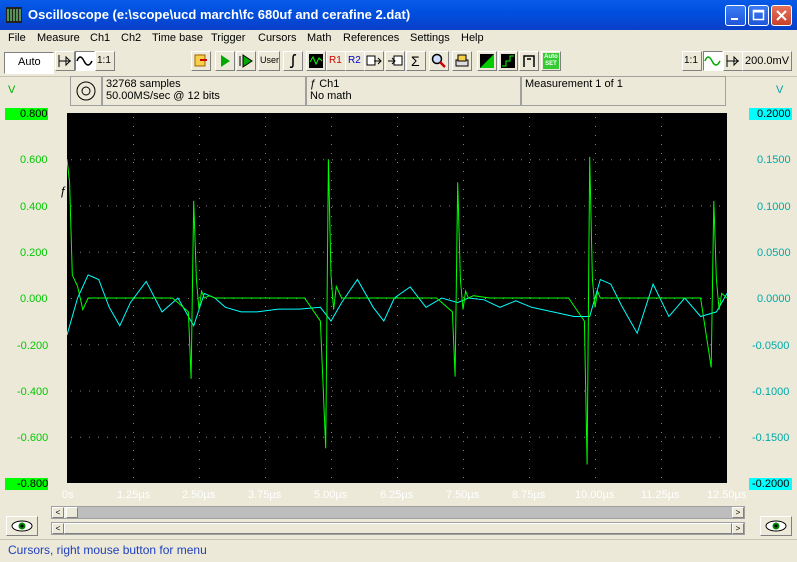 The height and width of the screenshot is (562, 797). I want to click on menu-trigger: Trigger, so click(228, 38).